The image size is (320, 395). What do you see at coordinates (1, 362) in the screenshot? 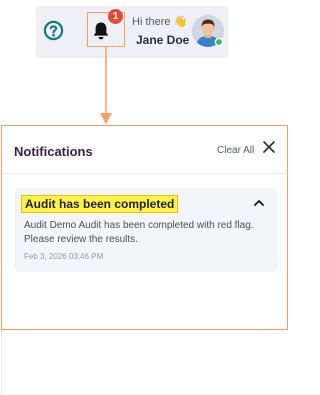
I see `panel-edge` at bounding box center [1, 362].